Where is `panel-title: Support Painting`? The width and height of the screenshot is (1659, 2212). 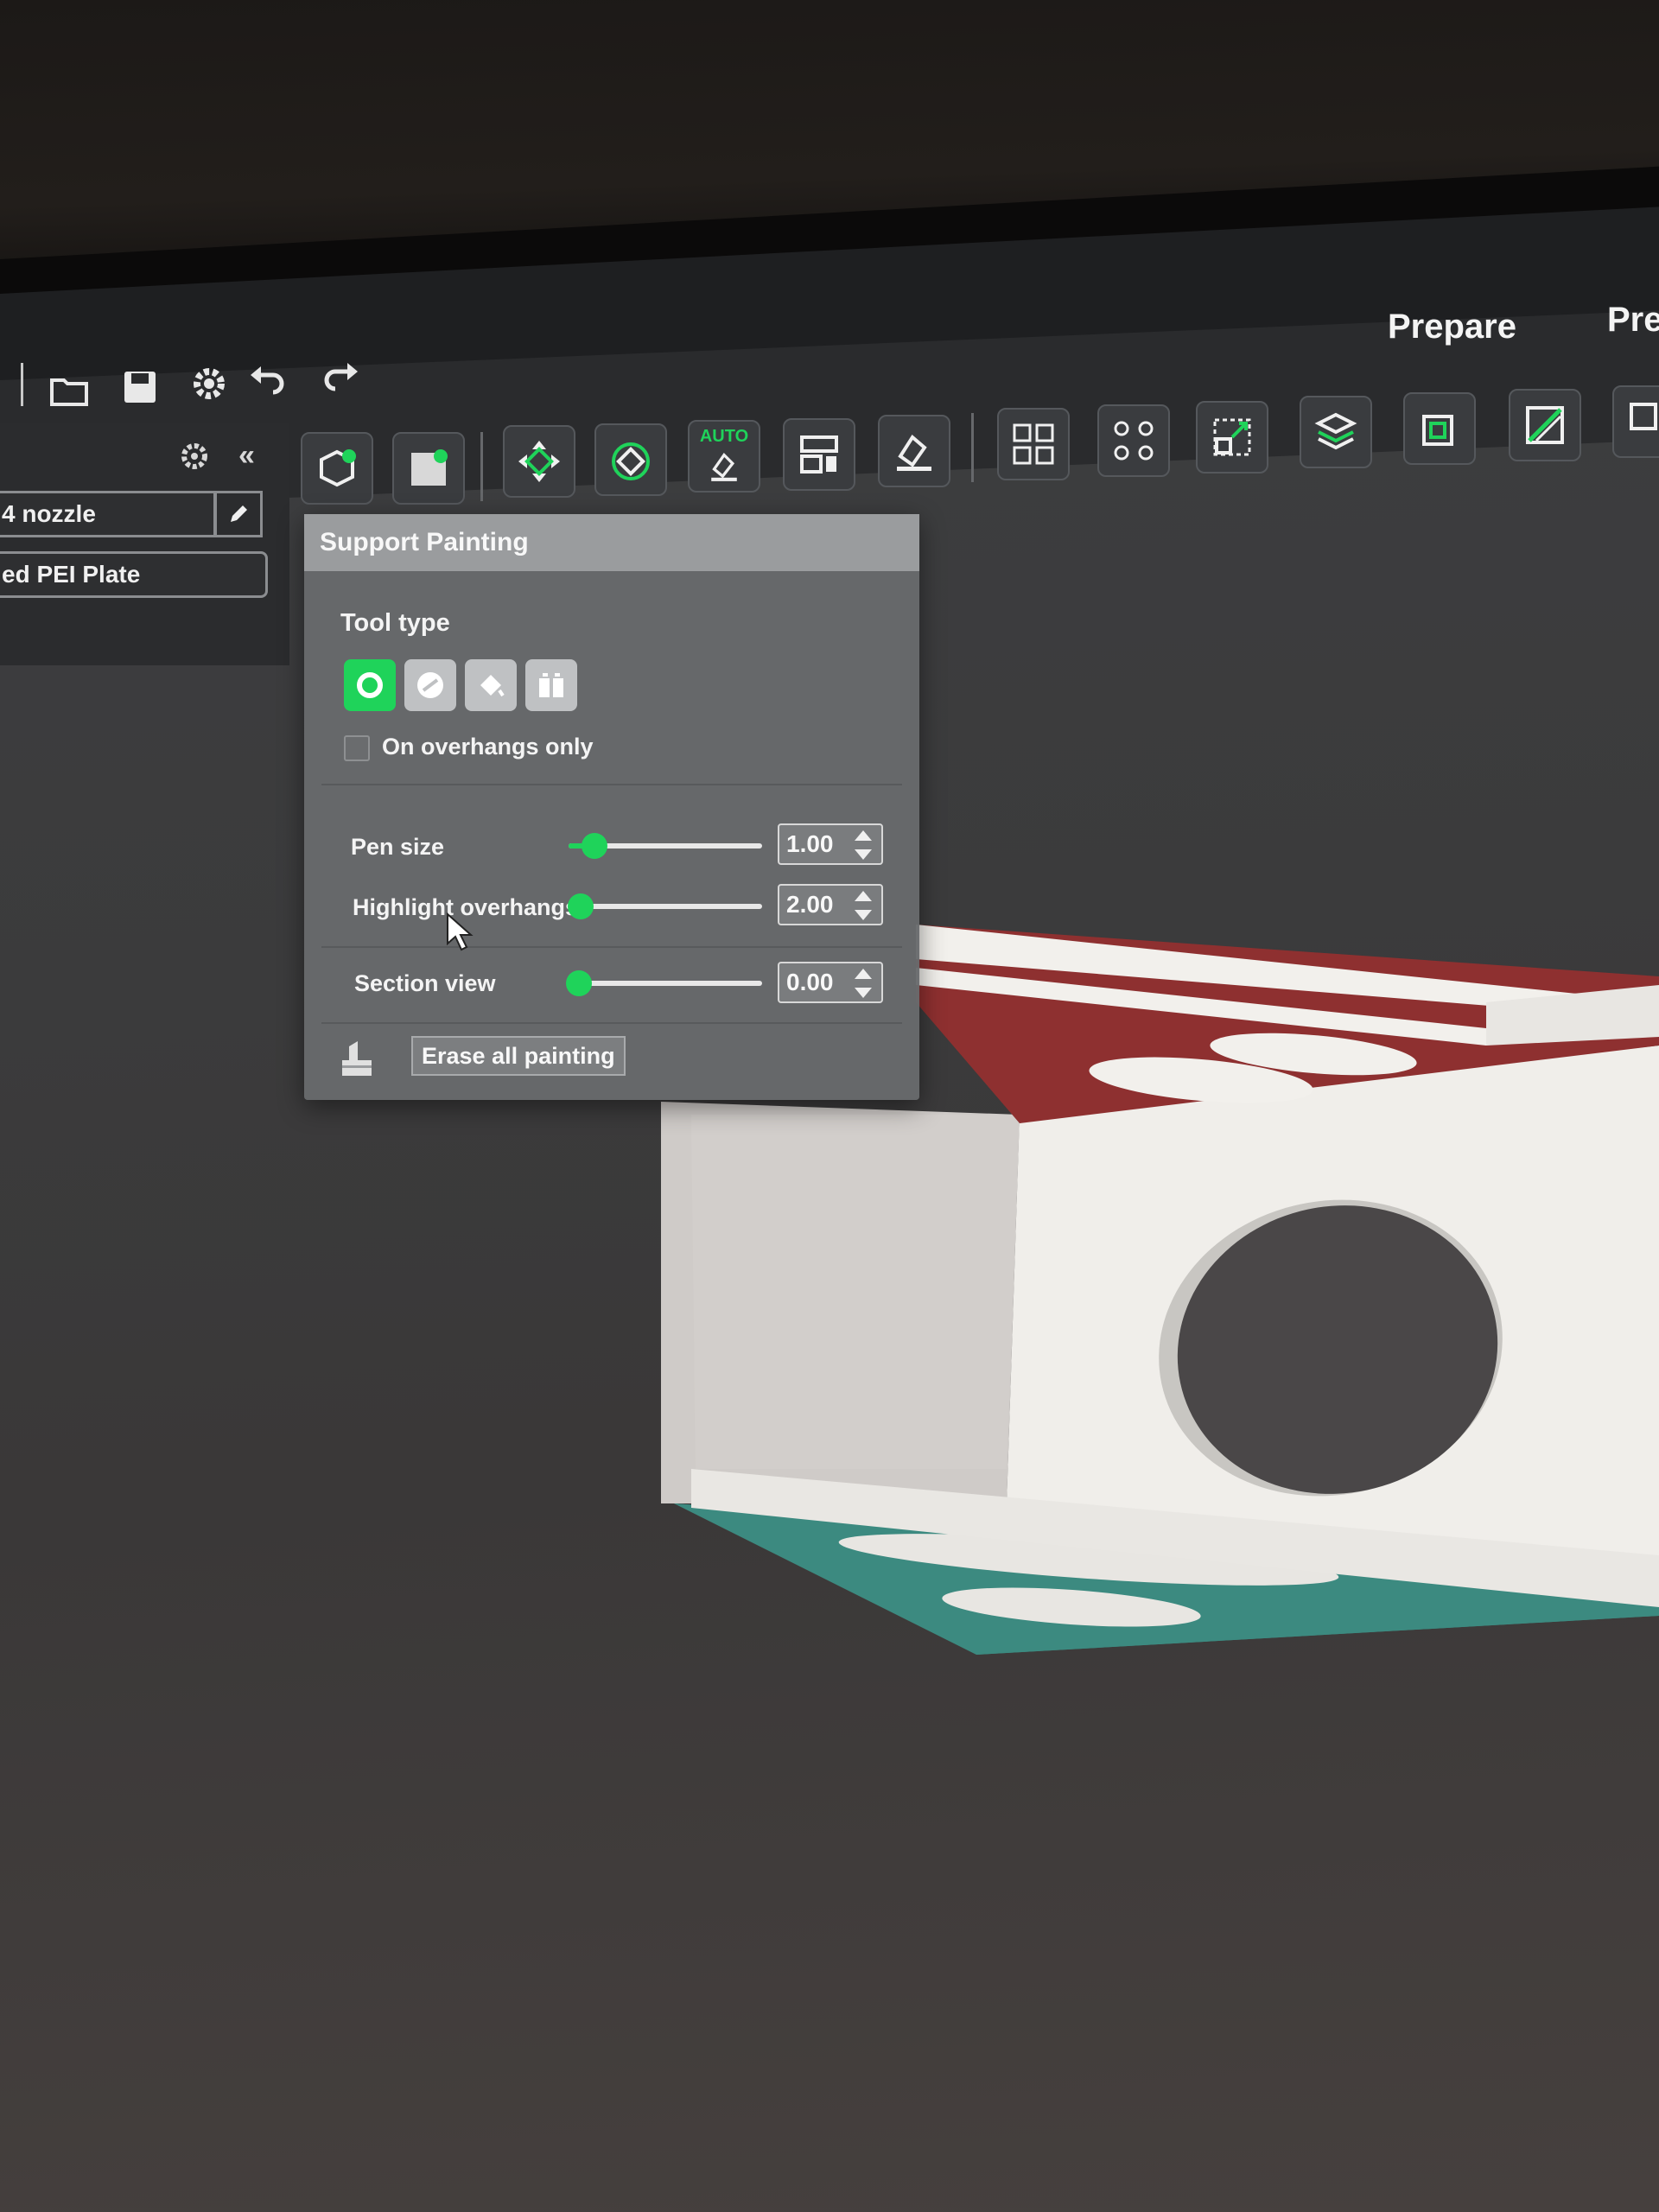
panel-title: Support Painting is located at coordinates (611, 542).